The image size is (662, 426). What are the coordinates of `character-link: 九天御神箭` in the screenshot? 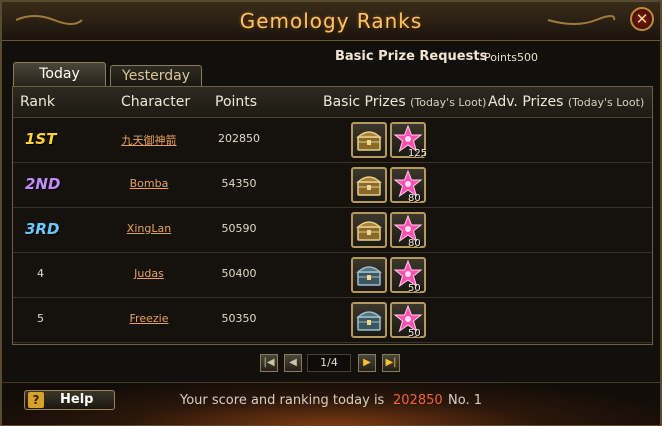 It's located at (149, 140).